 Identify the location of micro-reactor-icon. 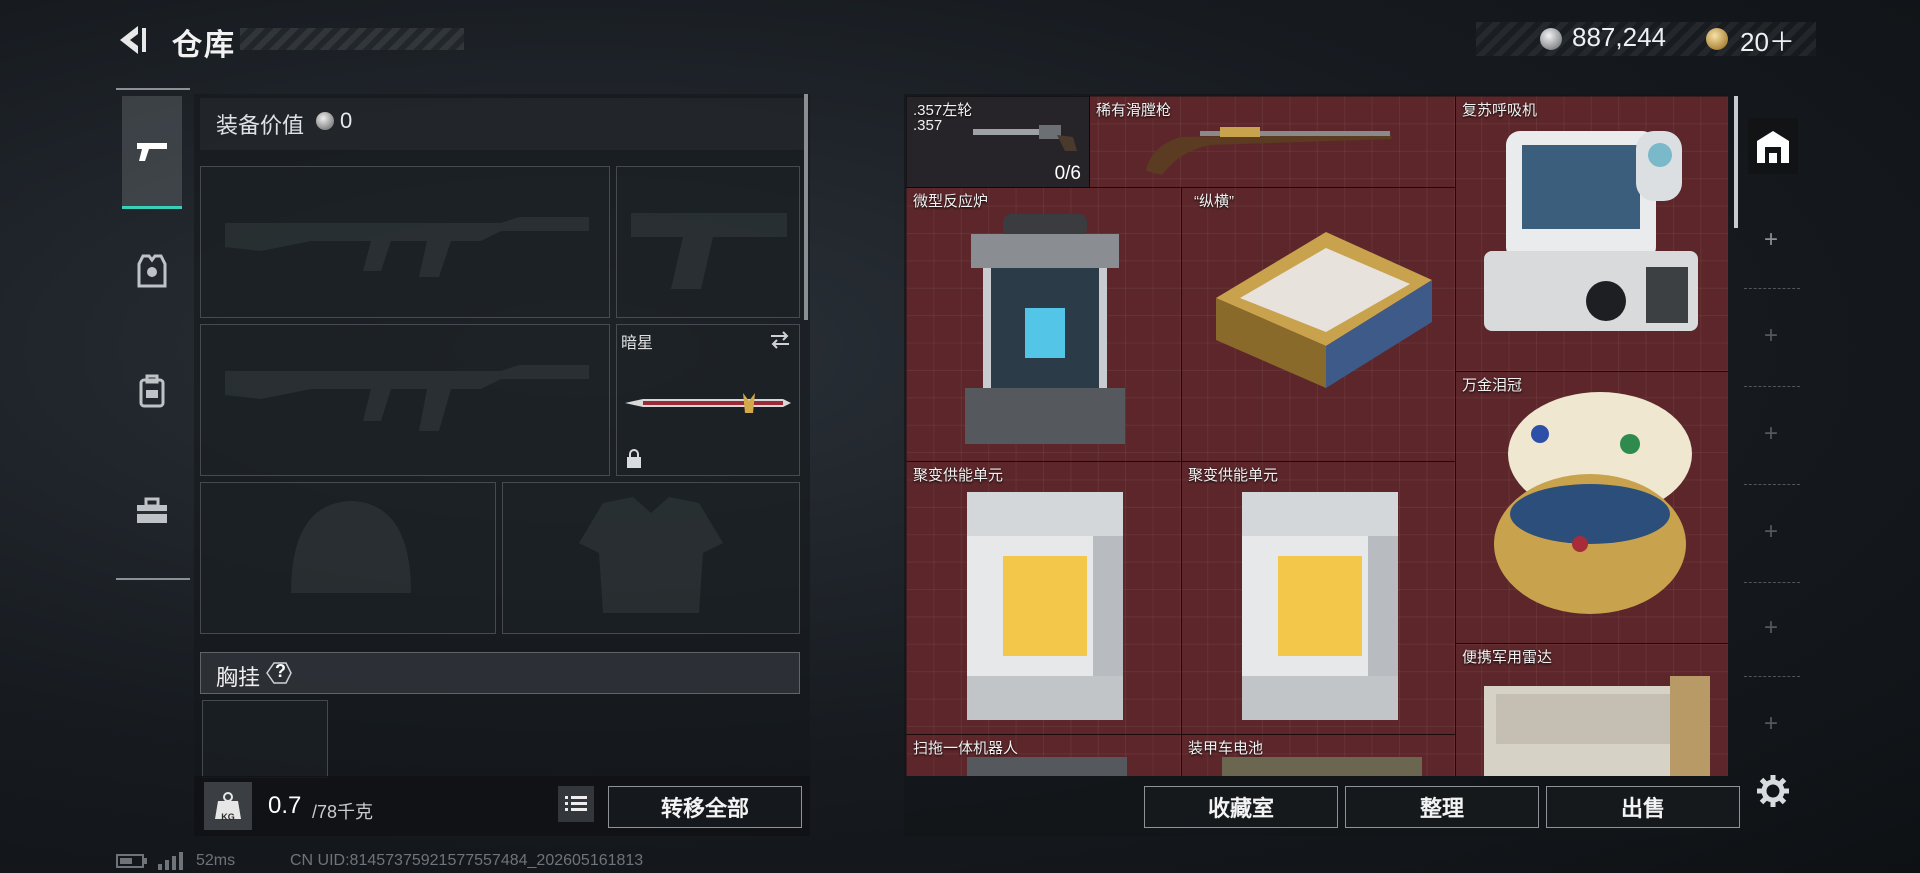
(1045, 329).